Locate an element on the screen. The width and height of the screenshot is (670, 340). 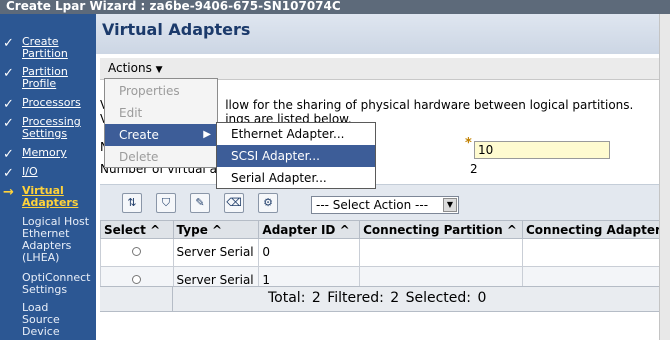
table-footer: Total: 2 Filtered: 2 Selected: 0 is located at coordinates (382, 299).